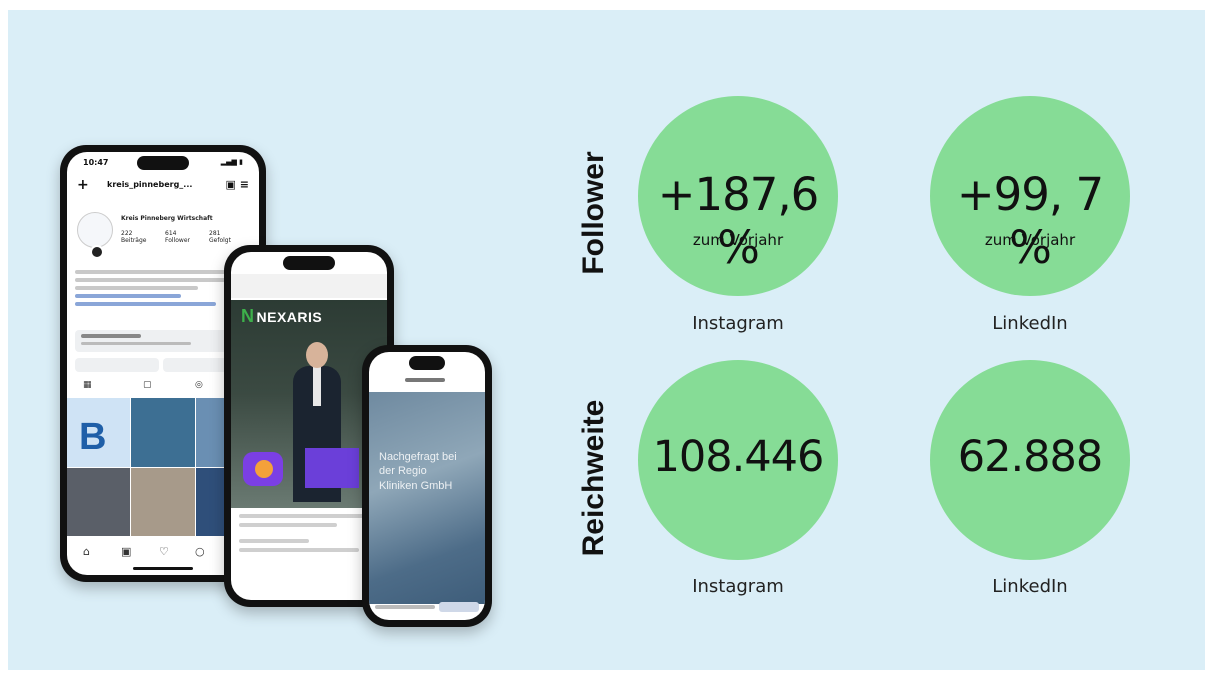 Image resolution: width=1213 pixels, height=679 pixels. I want to click on stat-circle-follower-linkedin: +99, 7 % zum Vorjahr, so click(1030, 196).